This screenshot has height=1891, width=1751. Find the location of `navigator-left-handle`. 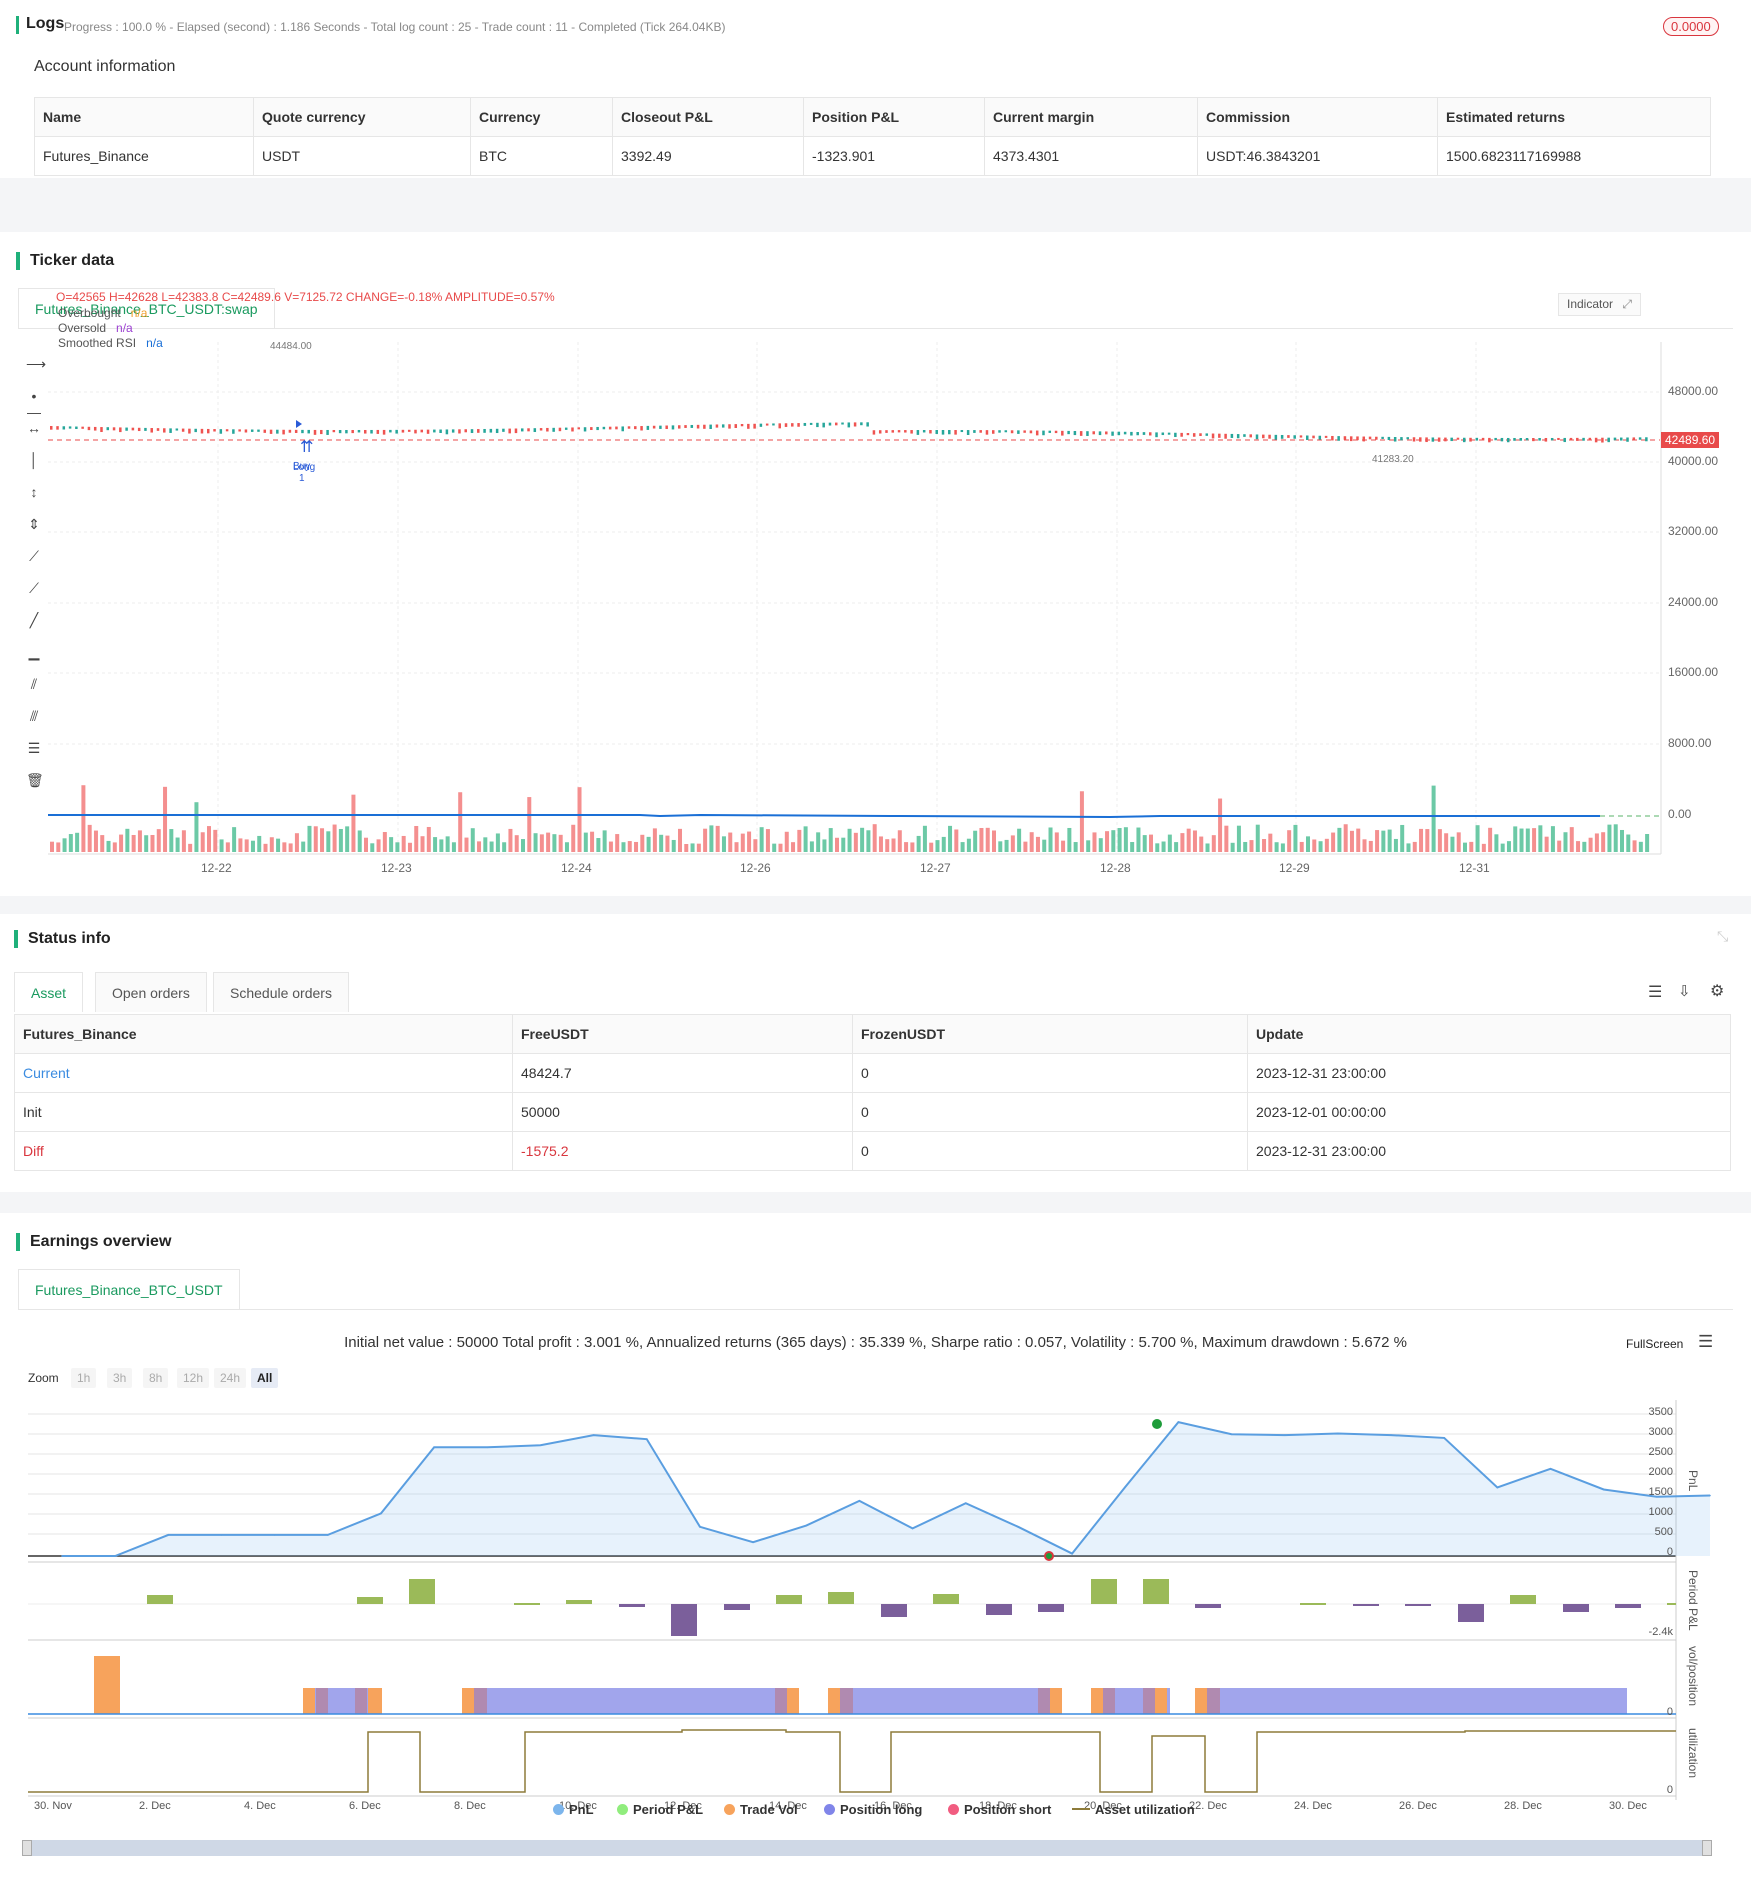

navigator-left-handle is located at coordinates (27, 1848).